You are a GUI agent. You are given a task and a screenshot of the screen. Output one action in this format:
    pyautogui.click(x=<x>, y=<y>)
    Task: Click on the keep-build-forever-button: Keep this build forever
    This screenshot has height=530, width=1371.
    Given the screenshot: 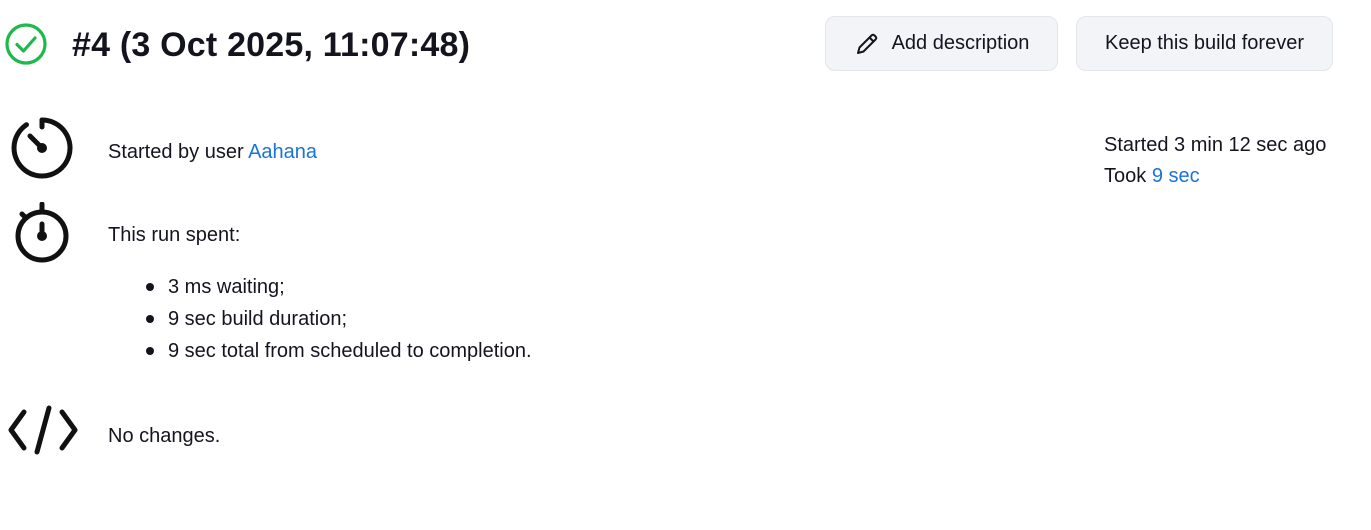 What is the action you would take?
    pyautogui.click(x=1204, y=43)
    